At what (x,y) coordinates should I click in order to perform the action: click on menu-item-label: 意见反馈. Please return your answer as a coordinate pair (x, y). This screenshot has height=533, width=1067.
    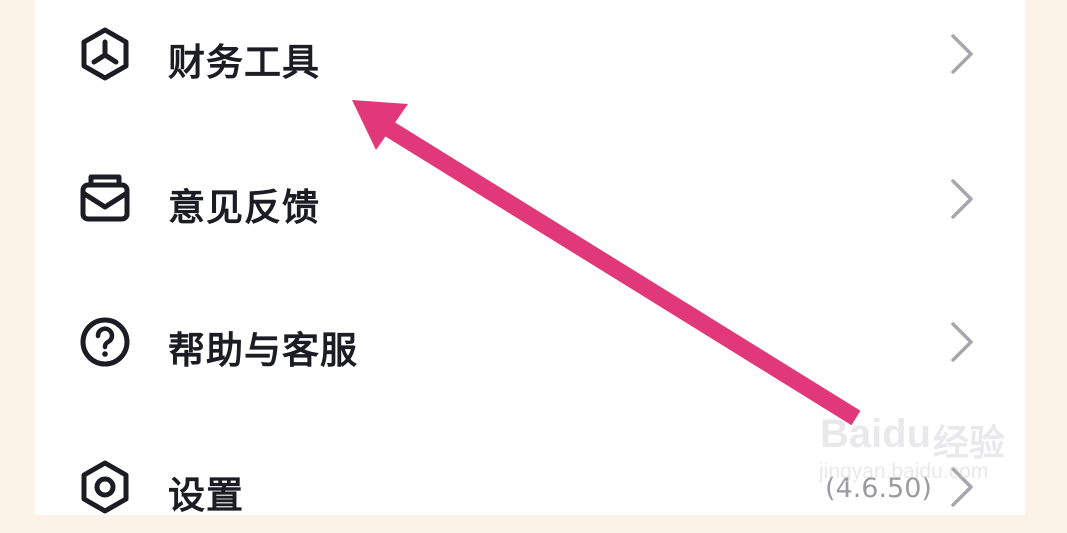
    Looking at the image, I should click on (244, 207).